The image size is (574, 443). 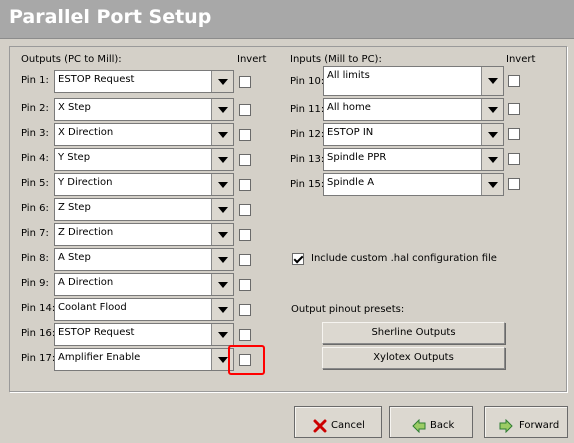 I want to click on output-pin-select: X Direction, so click(x=144, y=134).